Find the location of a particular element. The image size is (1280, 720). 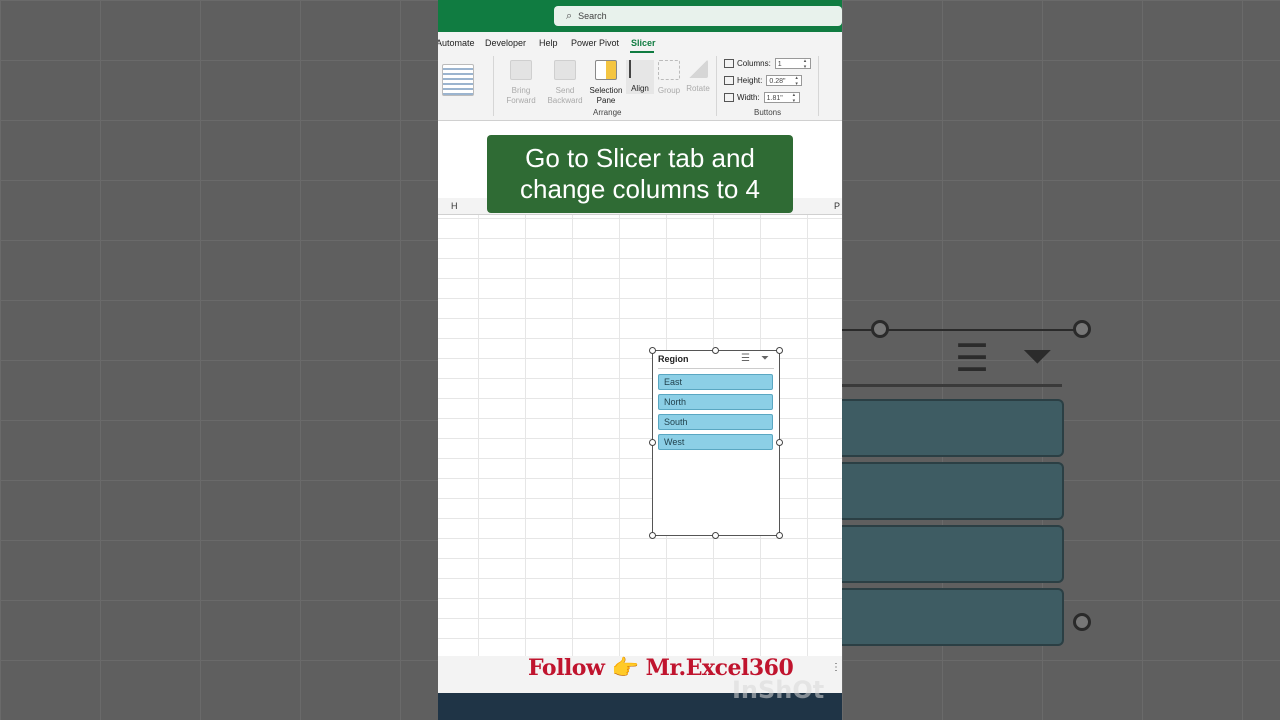

resize-handle-top is located at coordinates (715, 350).